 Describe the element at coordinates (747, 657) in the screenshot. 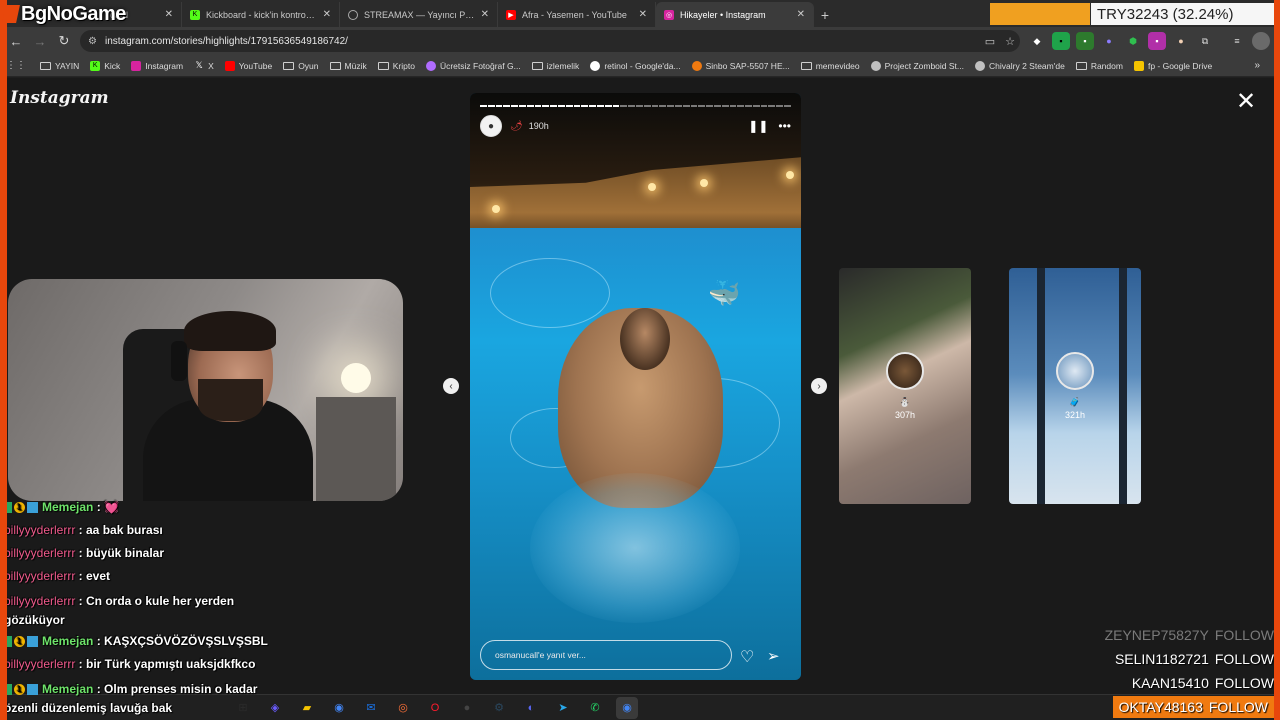

I see `like-heart-icon: ♡` at that location.